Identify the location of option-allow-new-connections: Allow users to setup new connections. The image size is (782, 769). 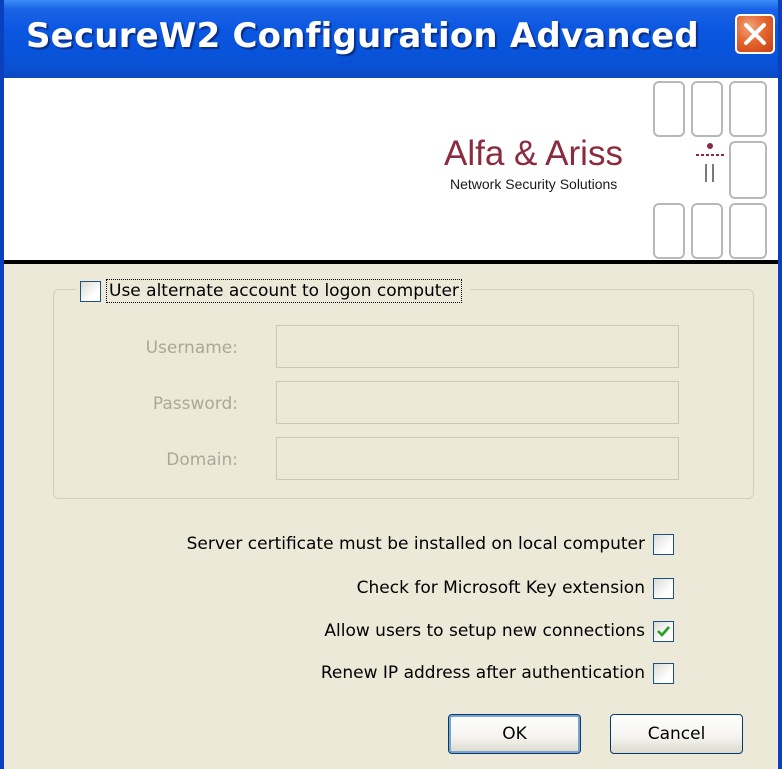
(499, 631).